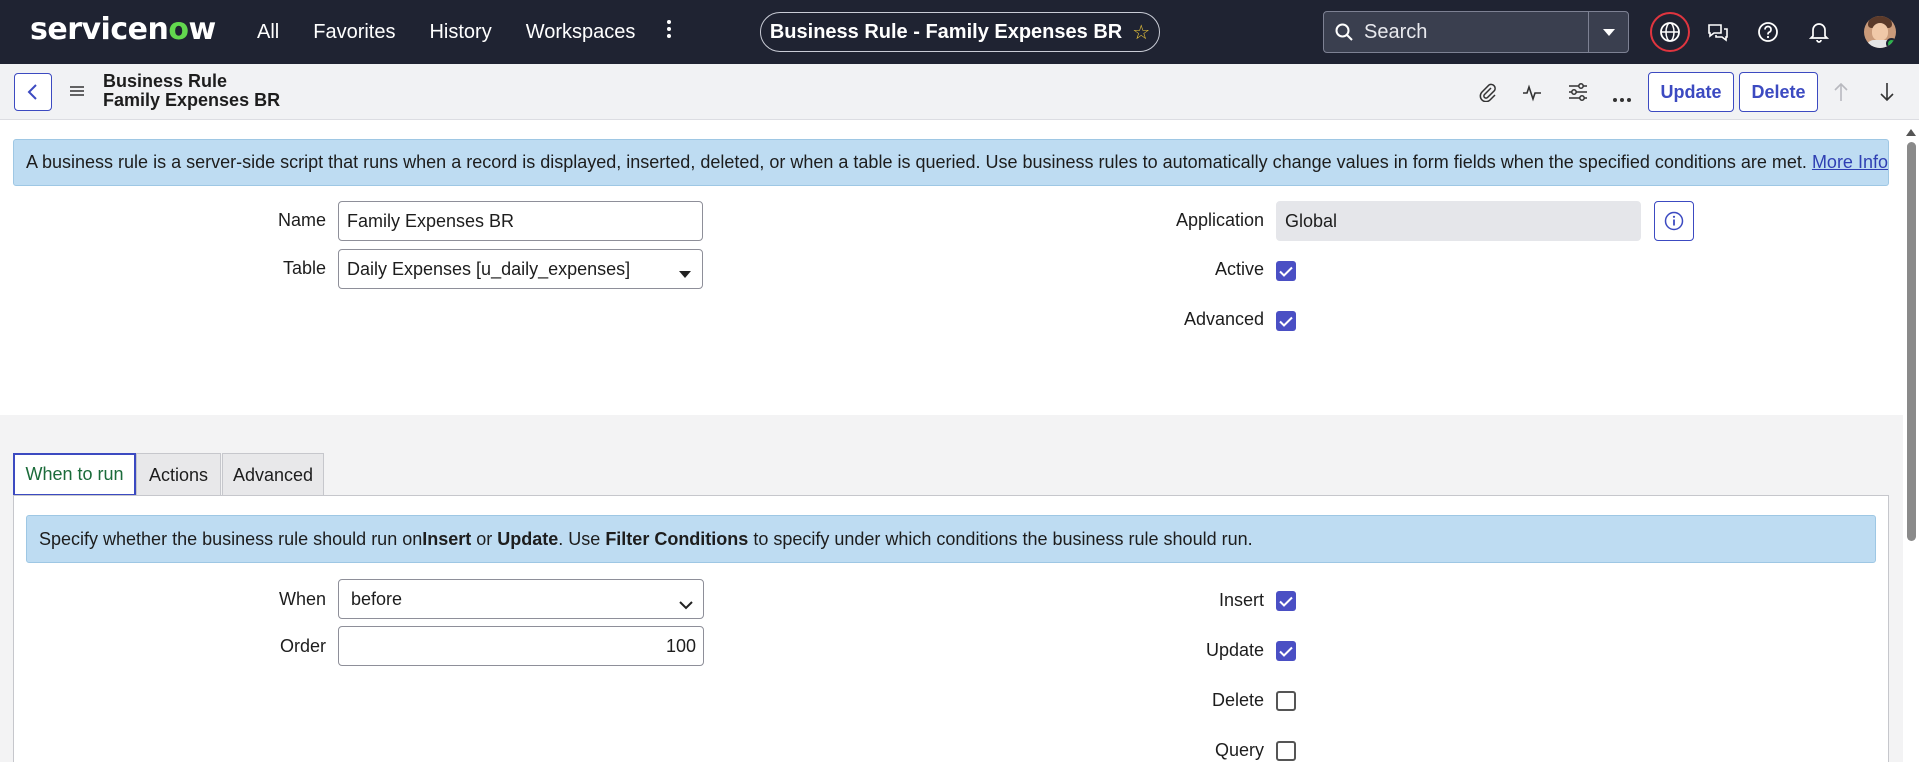 Image resolution: width=1919 pixels, height=762 pixels. Describe the element at coordinates (484, 538) in the screenshot. I see `banner-text-part: or` at that location.